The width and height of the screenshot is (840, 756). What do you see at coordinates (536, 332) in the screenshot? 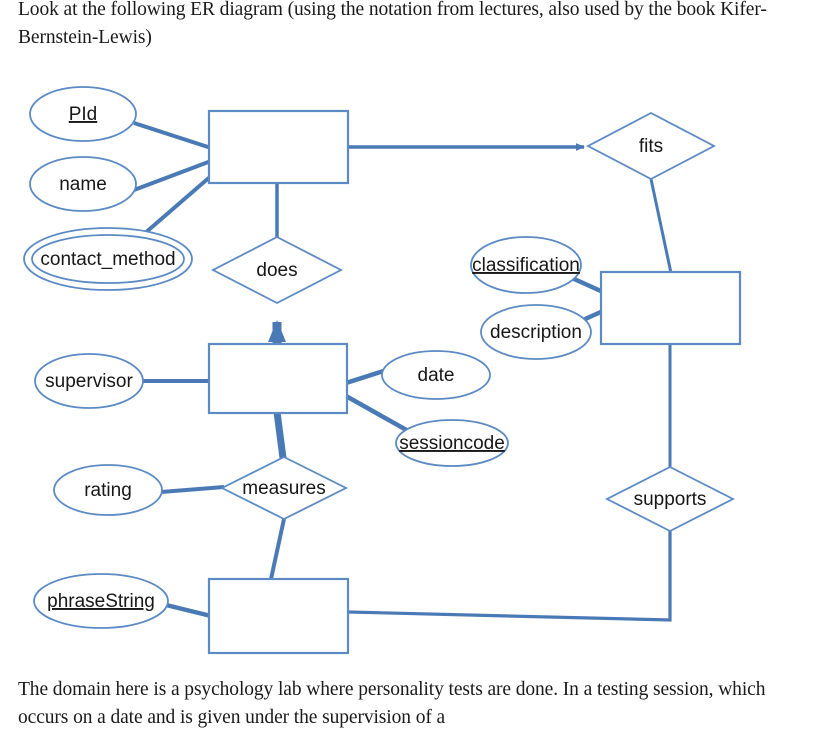
I see `attr-description-label: description` at bounding box center [536, 332].